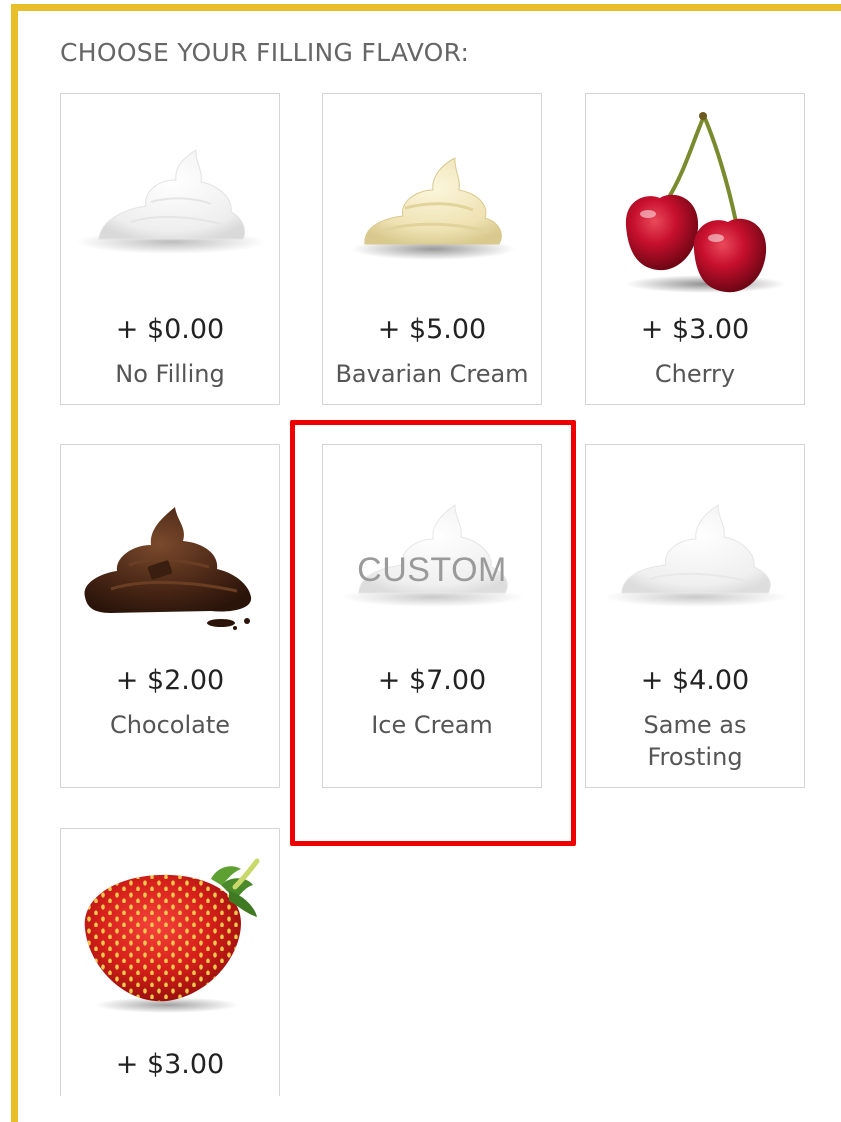 Image resolution: width=841 pixels, height=1122 pixels. What do you see at coordinates (433, 199) in the screenshot?
I see `bavarian-cream-icon` at bounding box center [433, 199].